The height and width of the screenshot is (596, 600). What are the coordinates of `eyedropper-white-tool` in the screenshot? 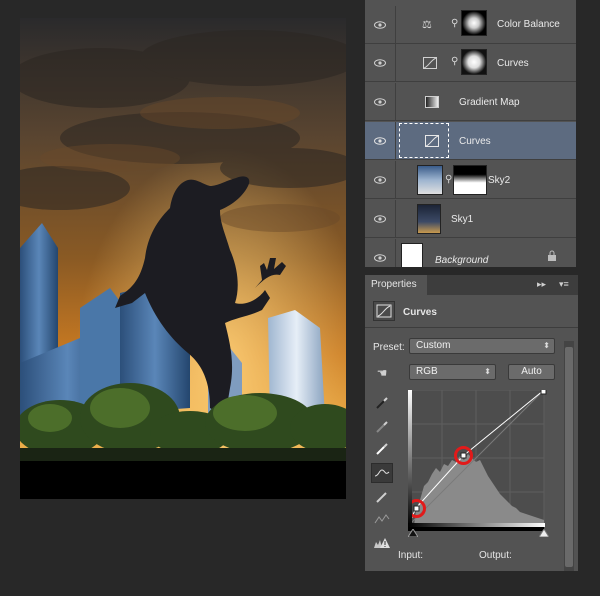 It's located at (382, 449).